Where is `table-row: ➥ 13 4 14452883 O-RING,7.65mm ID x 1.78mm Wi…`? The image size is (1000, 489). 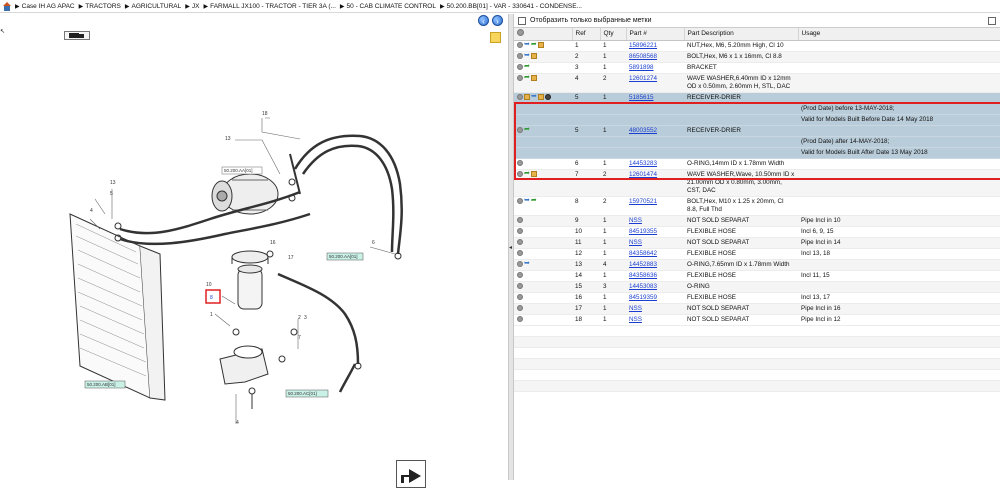 table-row: ➥ 13 4 14452883 O-RING,7.65mm ID x 1.78mm Wi… is located at coordinates (757, 265).